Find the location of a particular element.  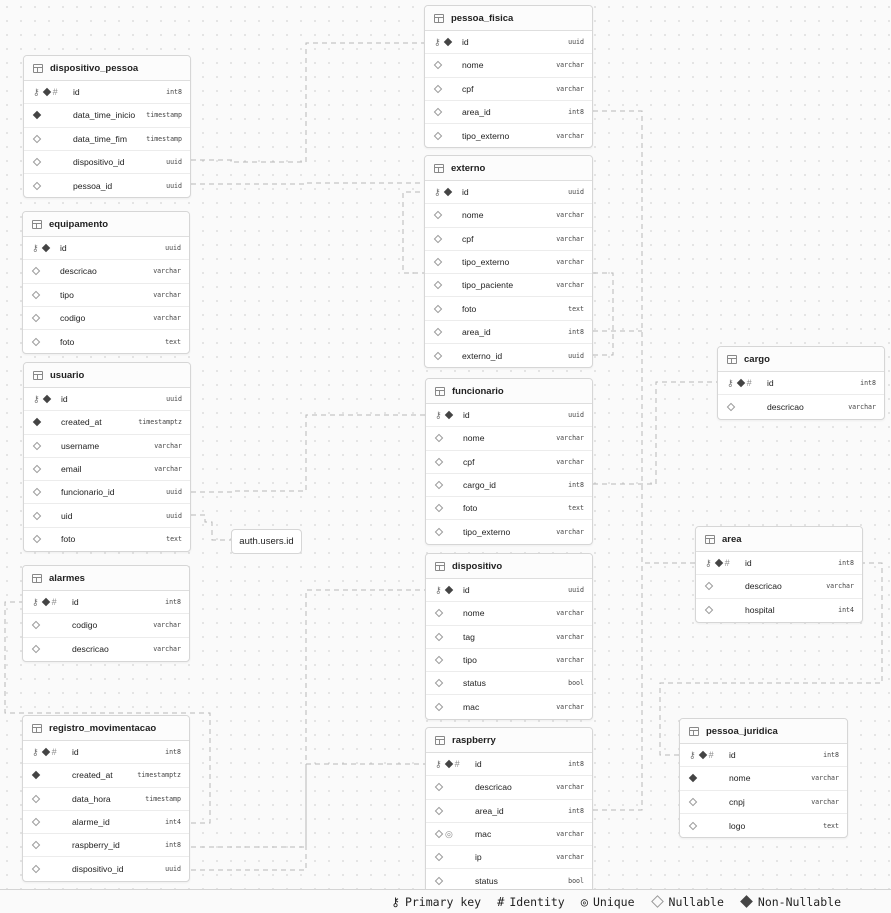

table-header: registro_movimentacao is located at coordinates (106, 728).